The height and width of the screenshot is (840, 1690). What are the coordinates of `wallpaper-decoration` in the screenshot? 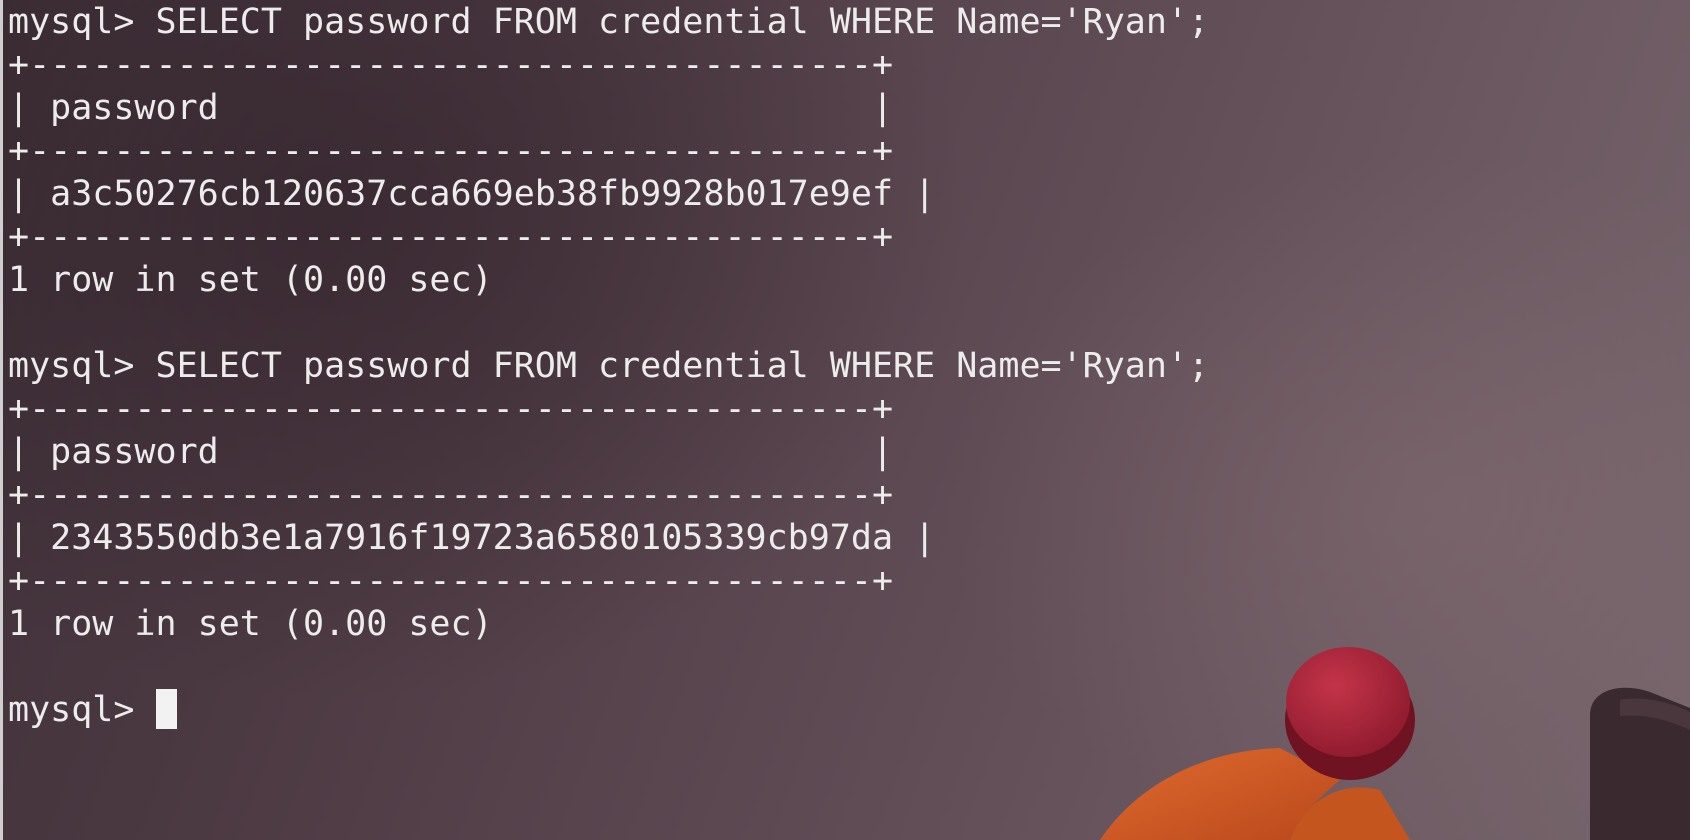 It's located at (1395, 743).